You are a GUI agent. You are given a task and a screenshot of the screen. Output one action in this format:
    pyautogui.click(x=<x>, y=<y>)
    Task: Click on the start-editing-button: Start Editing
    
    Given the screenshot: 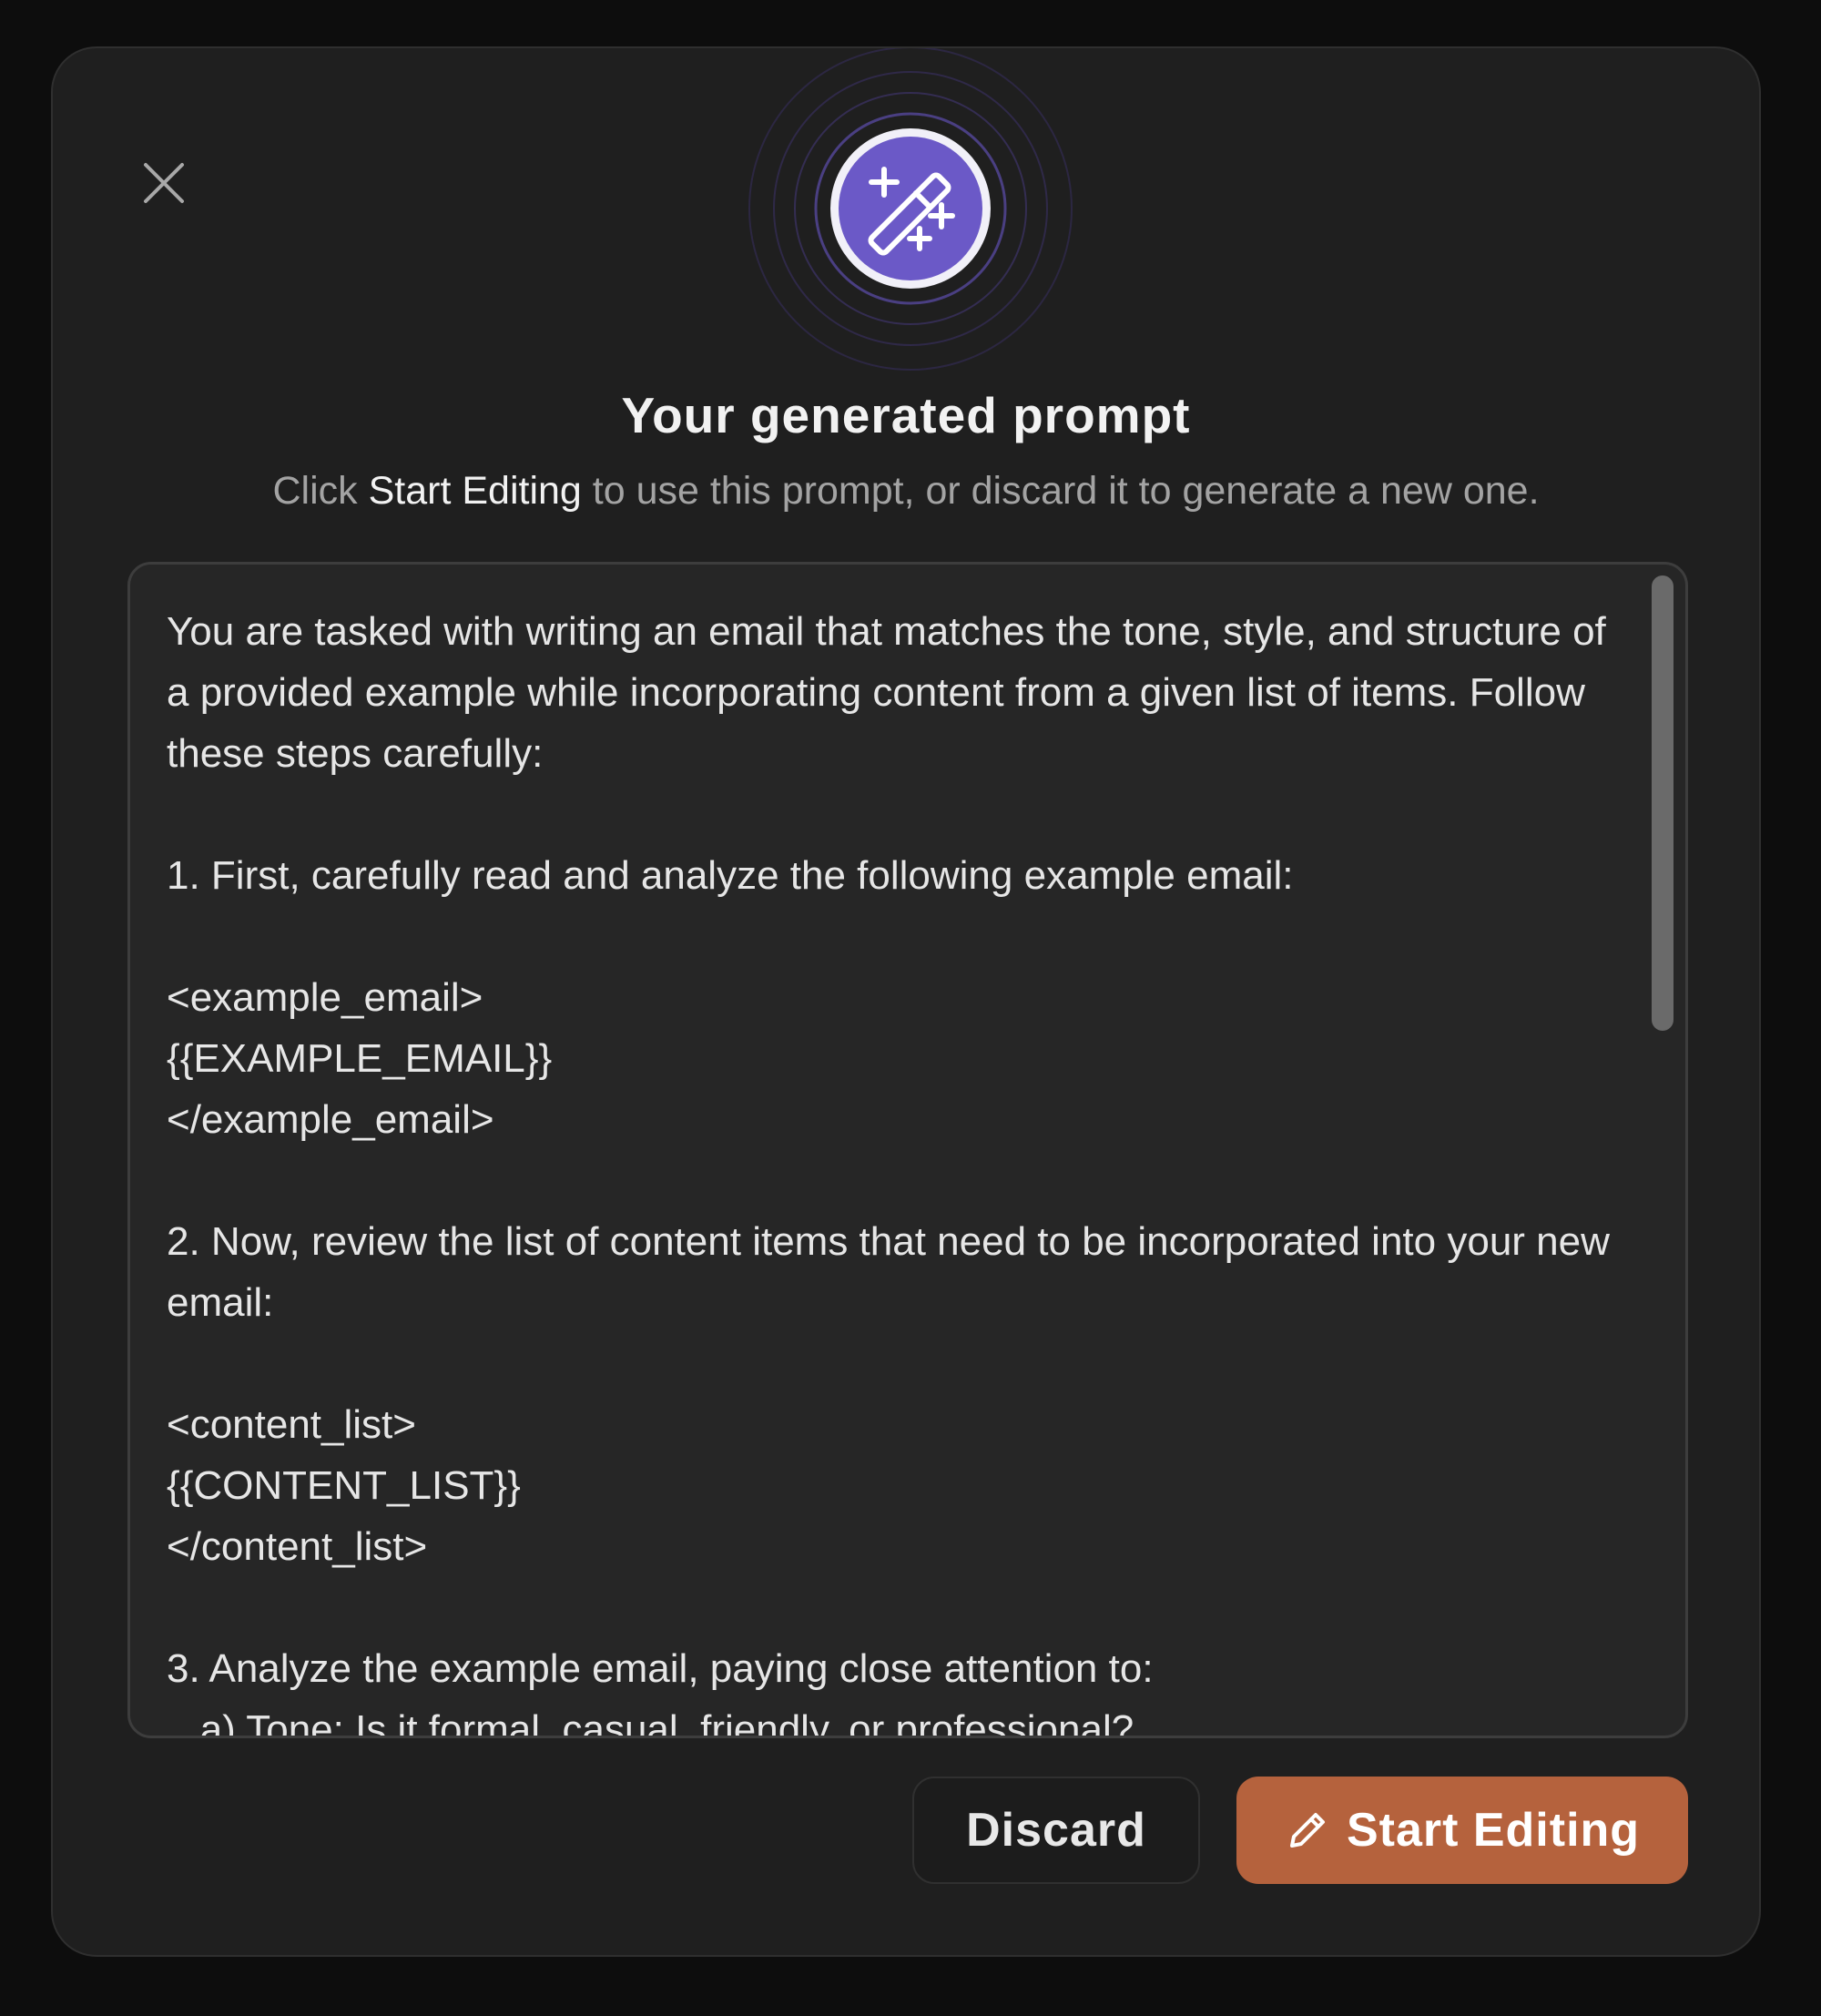 What is the action you would take?
    pyautogui.click(x=1462, y=1831)
    